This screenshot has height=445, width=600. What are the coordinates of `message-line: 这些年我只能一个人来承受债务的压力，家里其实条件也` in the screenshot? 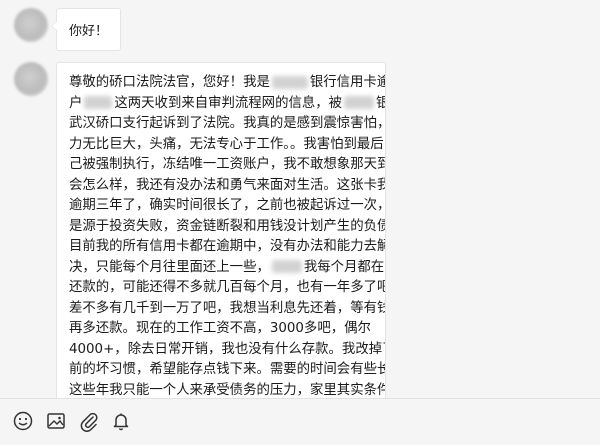 It's located at (227, 390).